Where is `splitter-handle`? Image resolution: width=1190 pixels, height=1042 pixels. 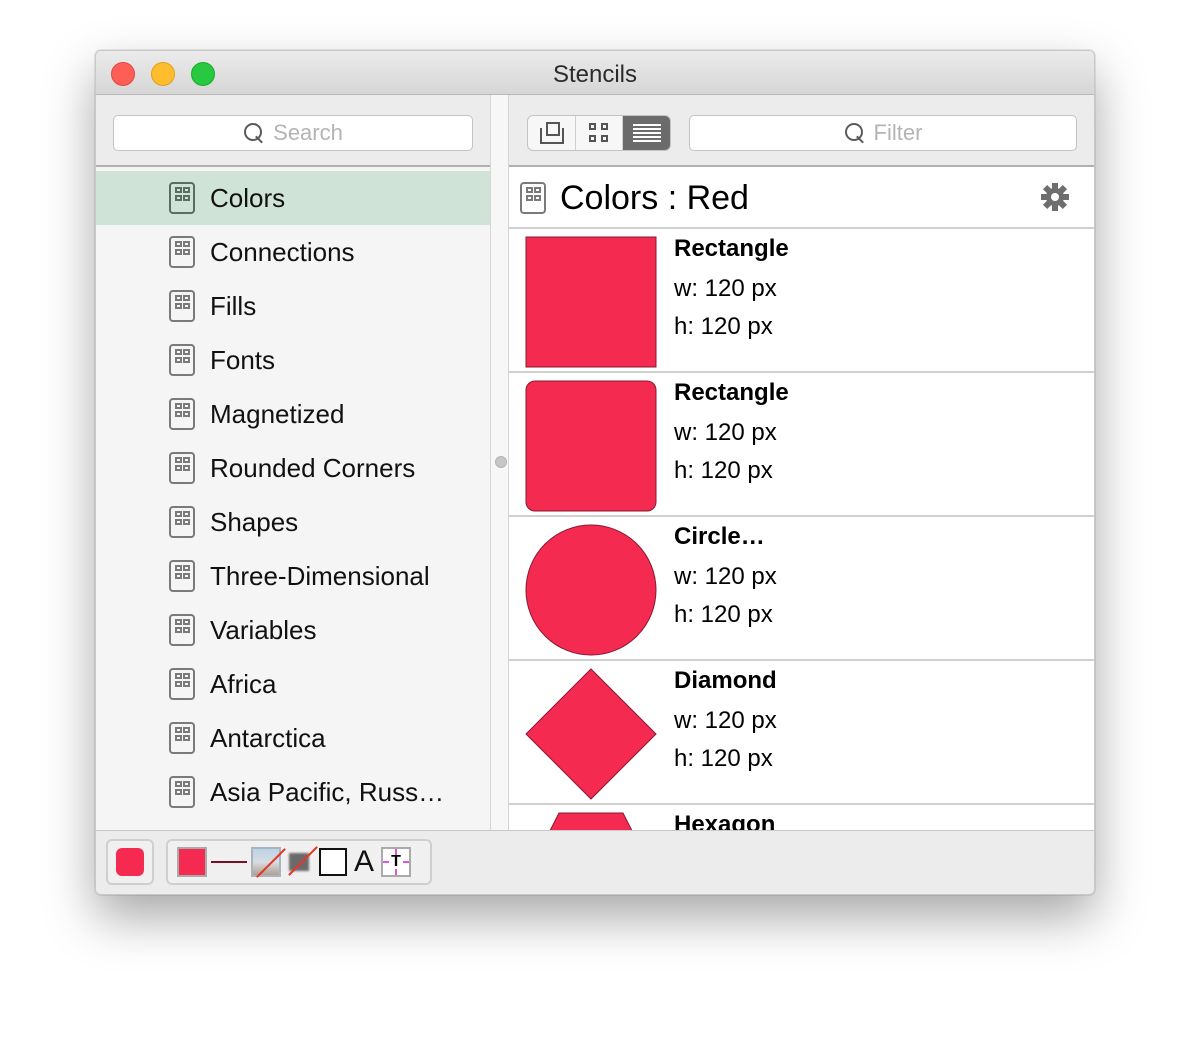 splitter-handle is located at coordinates (501, 462).